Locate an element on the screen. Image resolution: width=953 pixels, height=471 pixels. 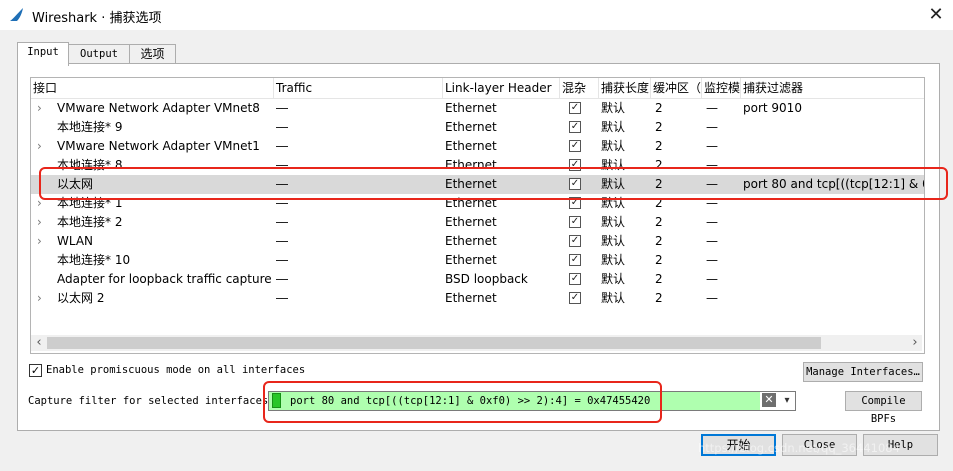
column-header-snaplen: 捕获长度 is located at coordinates (625, 88).